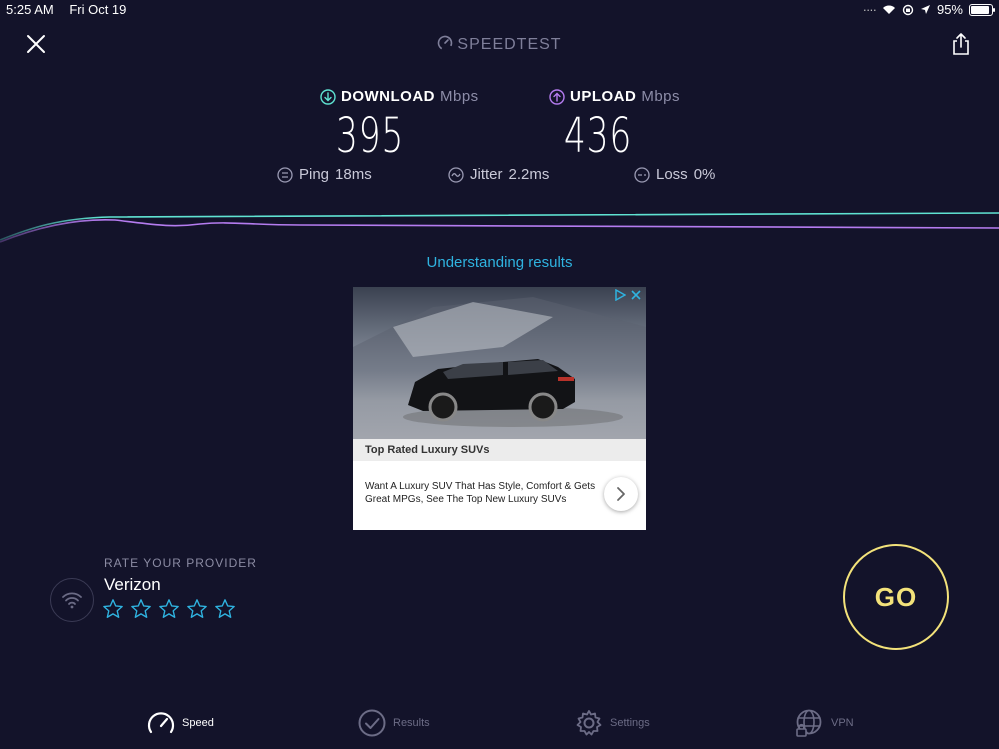  What do you see at coordinates (925, 9) in the screenshot?
I see `location-icon` at bounding box center [925, 9].